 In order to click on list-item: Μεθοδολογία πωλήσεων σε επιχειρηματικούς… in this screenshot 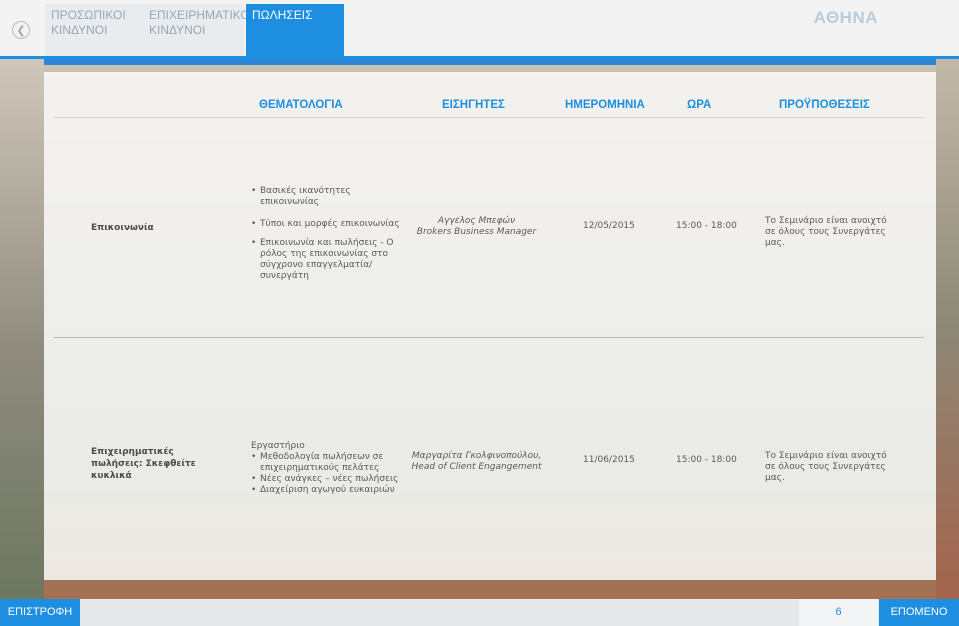, I will do `click(331, 463)`.